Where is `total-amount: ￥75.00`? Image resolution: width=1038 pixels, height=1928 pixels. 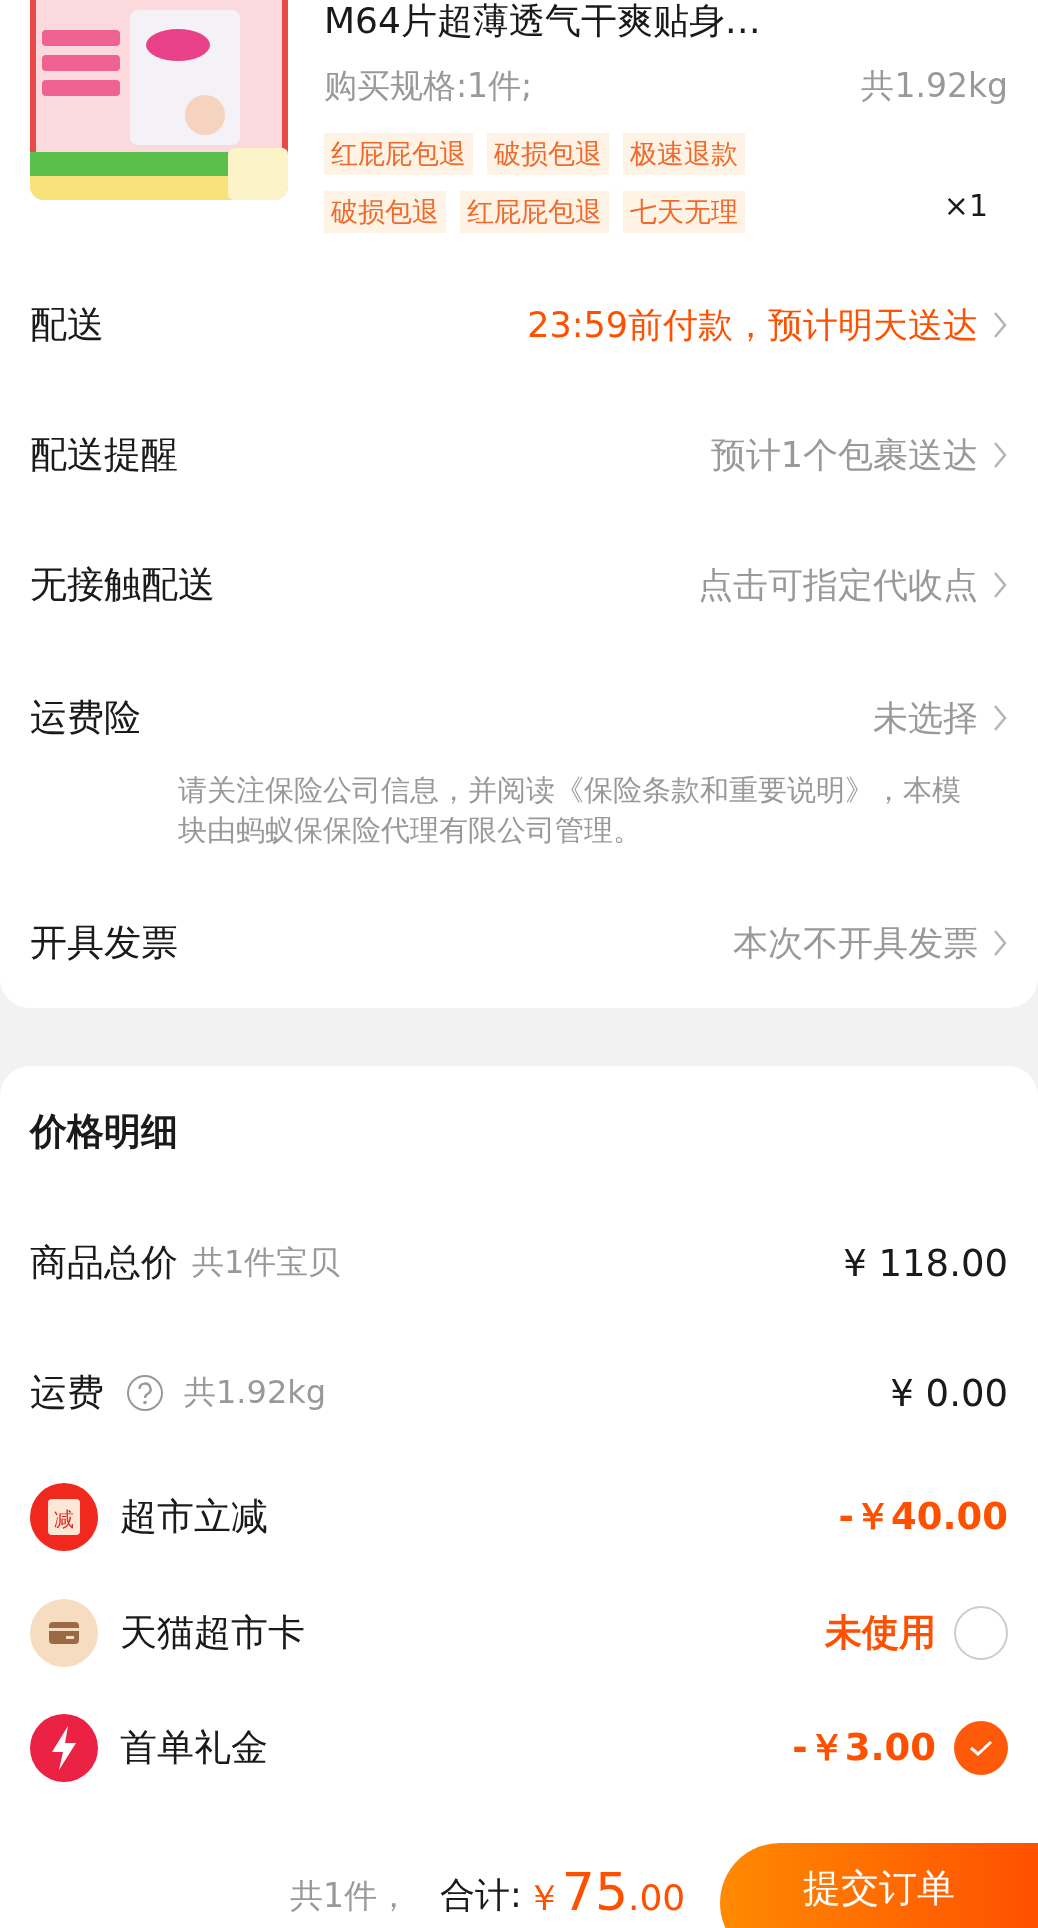
total-amount: ￥75.00 is located at coordinates (605, 1892).